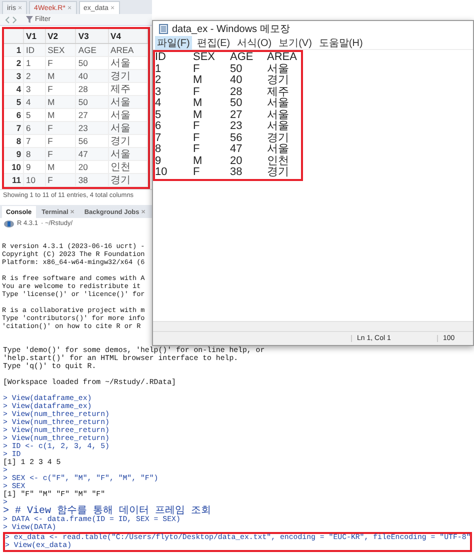 The width and height of the screenshot is (474, 557). What do you see at coordinates (213, 43) in the screenshot?
I see `menu-item: 편집(E)` at bounding box center [213, 43].